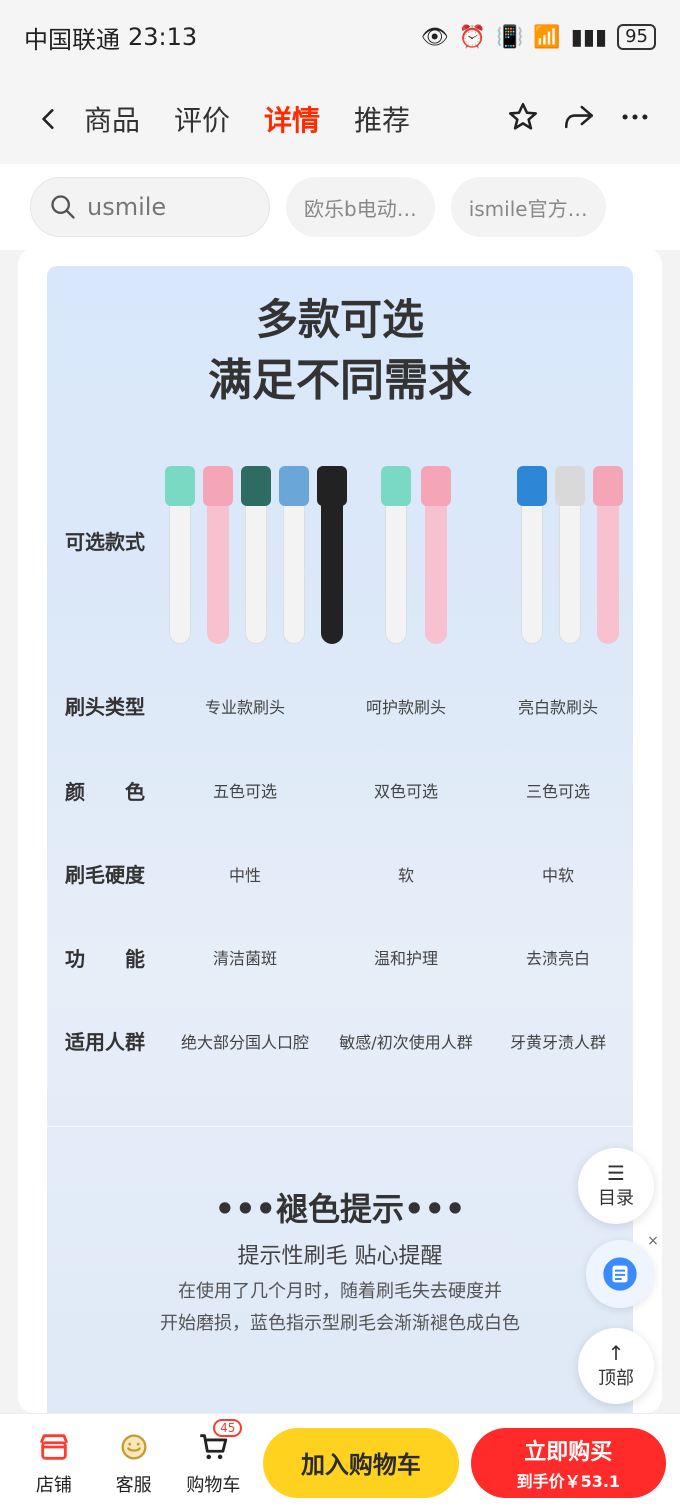  I want to click on tab-reviews: 评价, so click(202, 119).